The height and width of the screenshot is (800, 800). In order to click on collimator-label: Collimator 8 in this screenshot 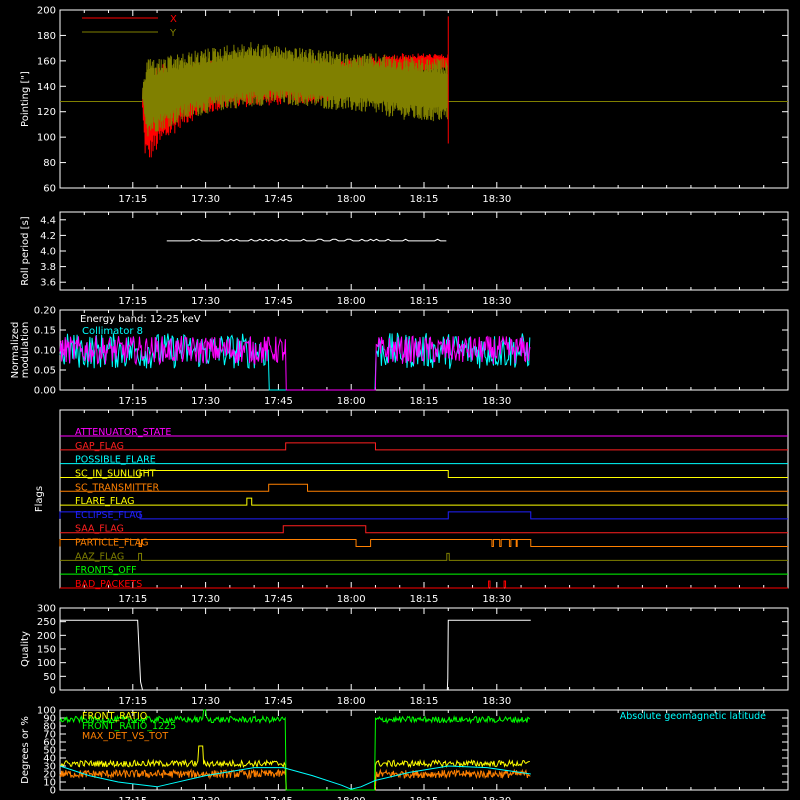, I will do `click(112, 331)`.